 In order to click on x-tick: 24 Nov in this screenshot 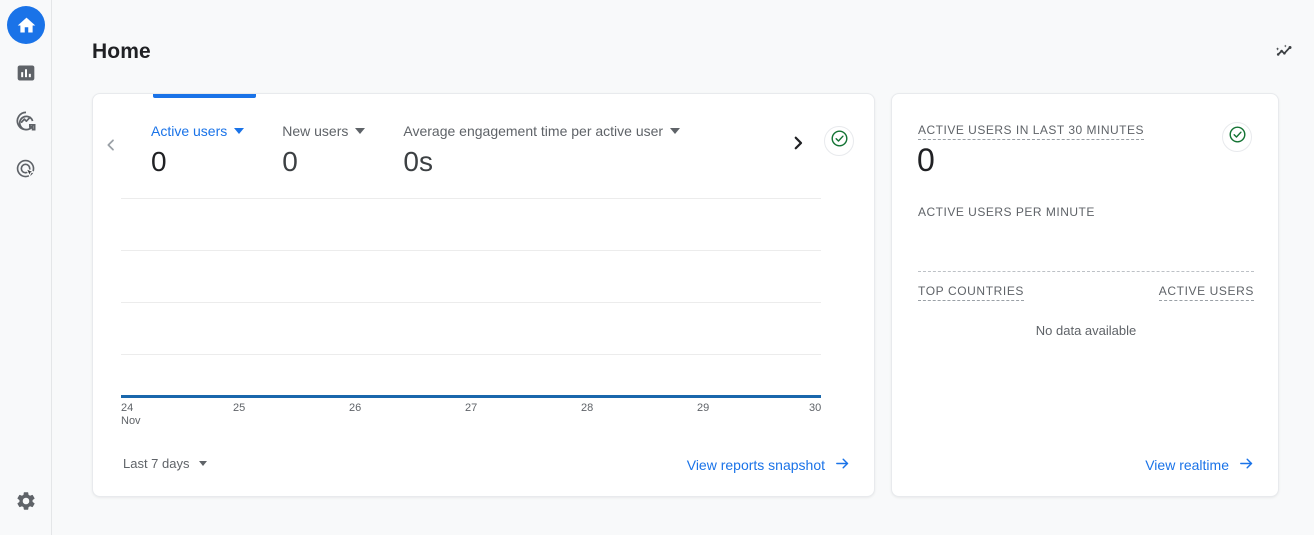, I will do `click(131, 414)`.